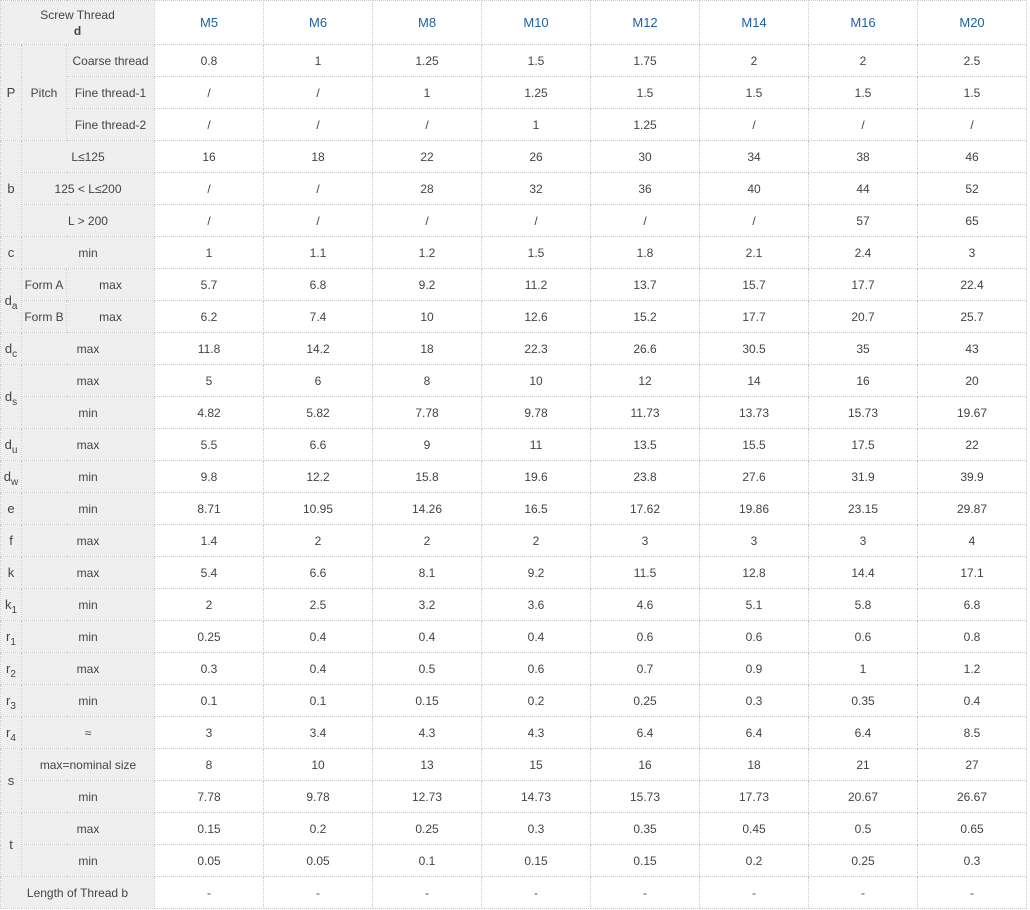 The width and height of the screenshot is (1030, 910). Describe the element at coordinates (972, 828) in the screenshot. I see `value-cell-t-max-m20: 0.65` at that location.